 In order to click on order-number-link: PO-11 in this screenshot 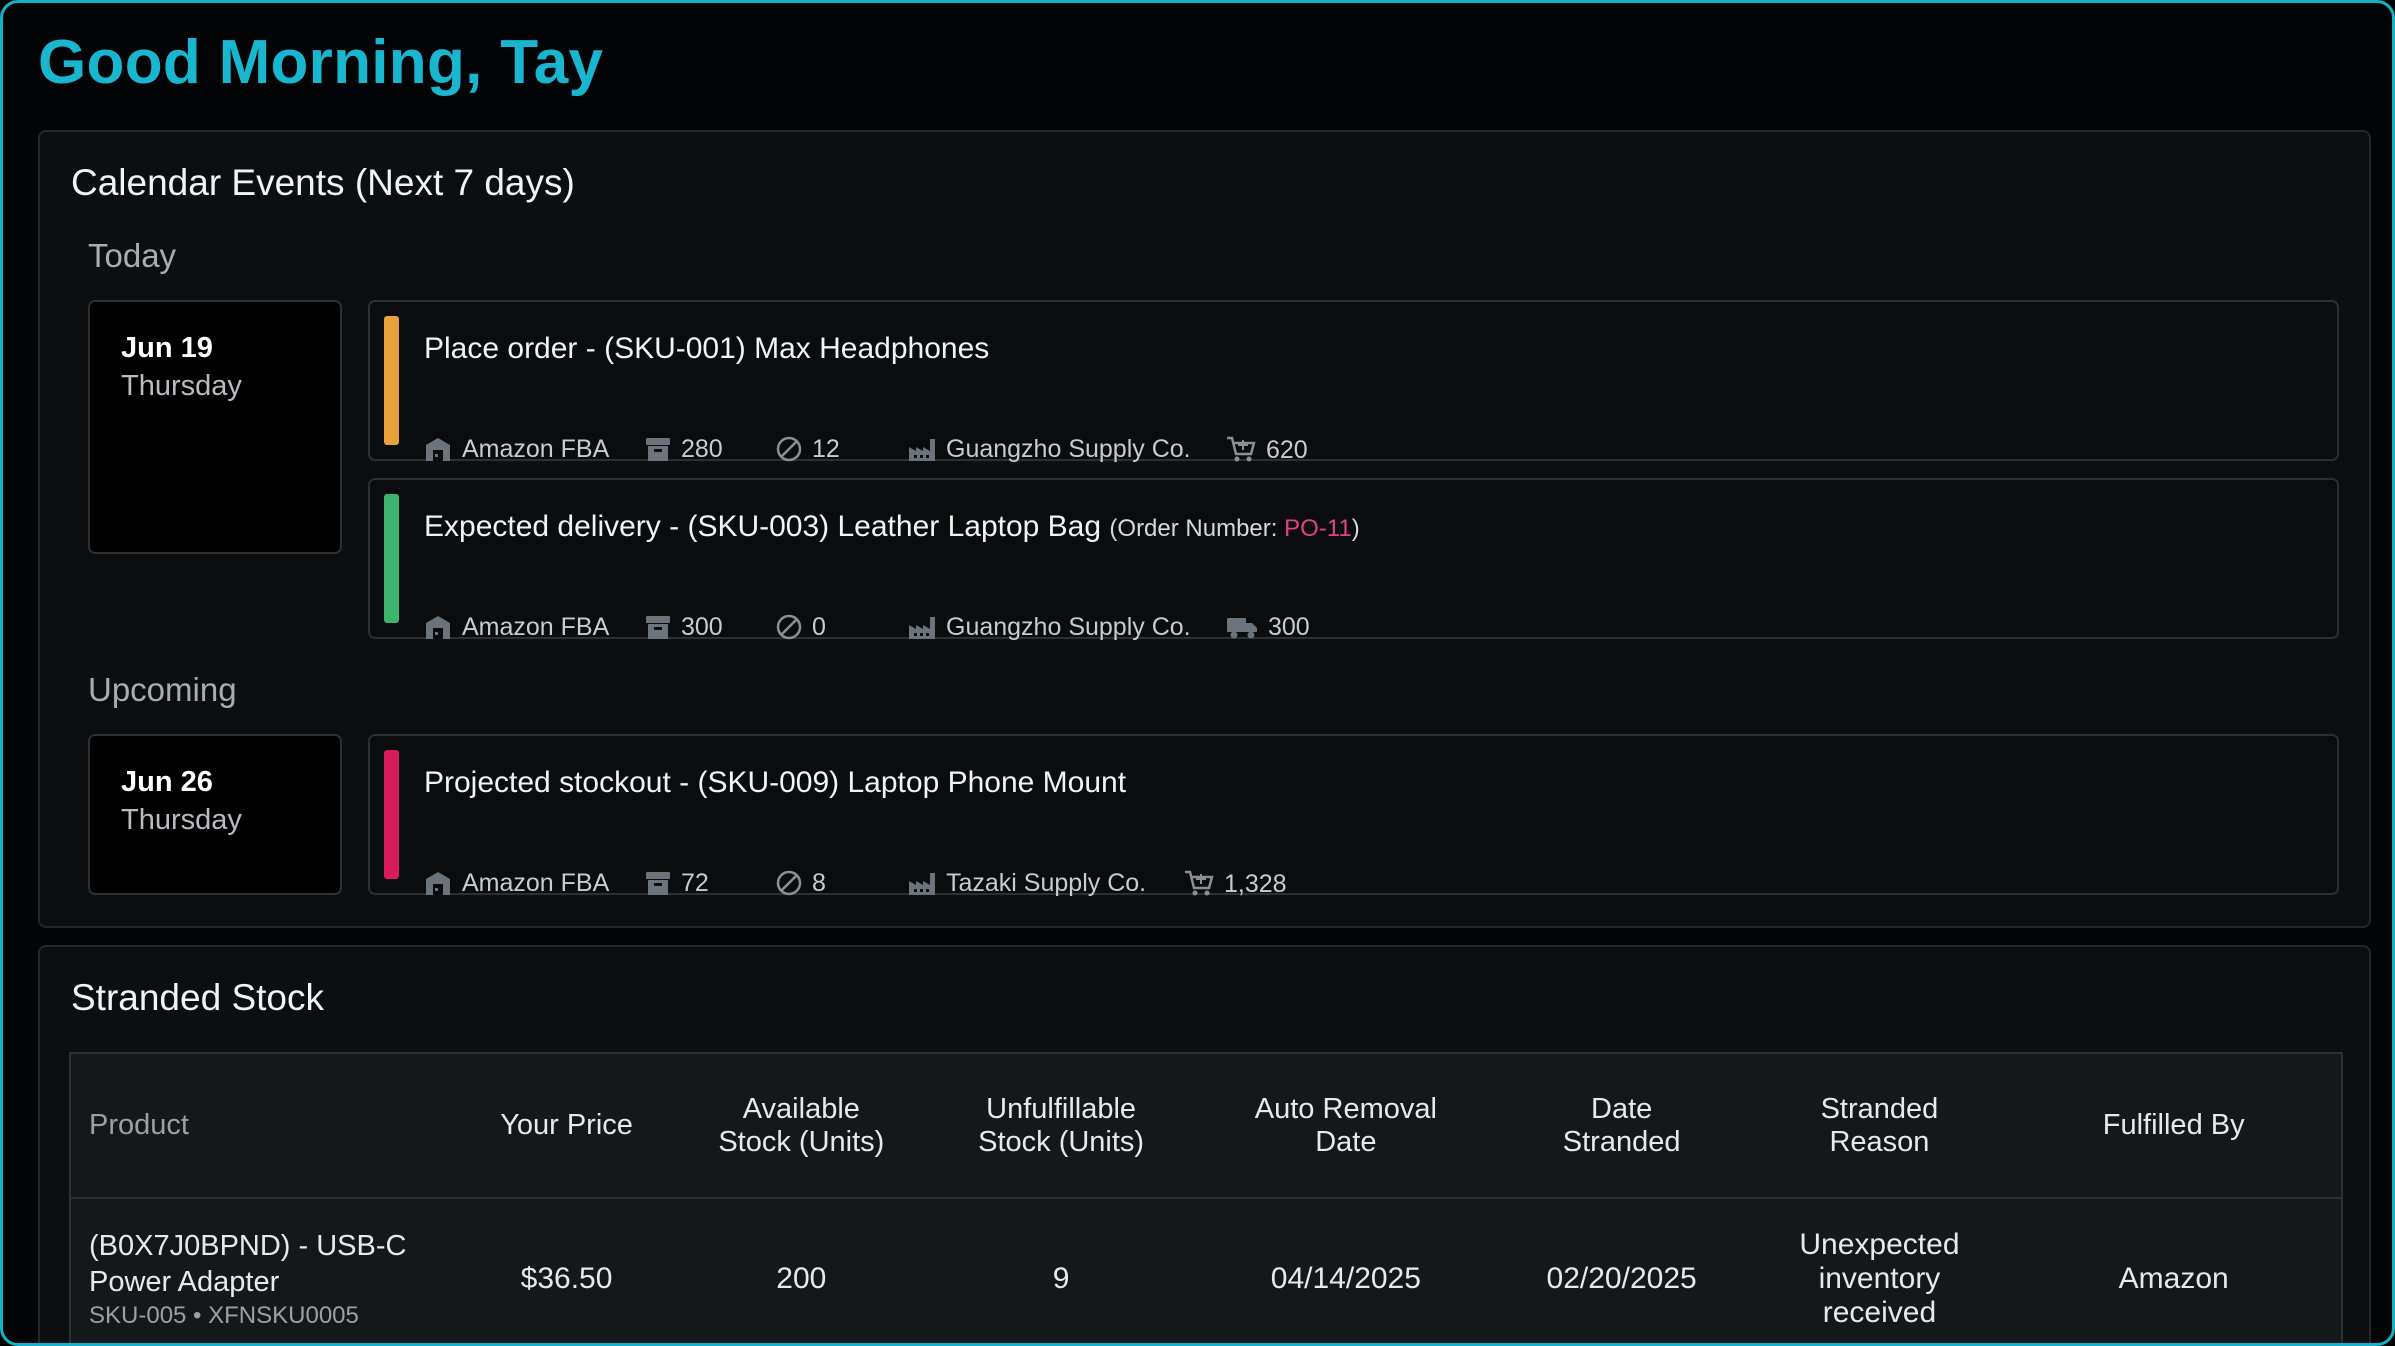, I will do `click(1318, 528)`.